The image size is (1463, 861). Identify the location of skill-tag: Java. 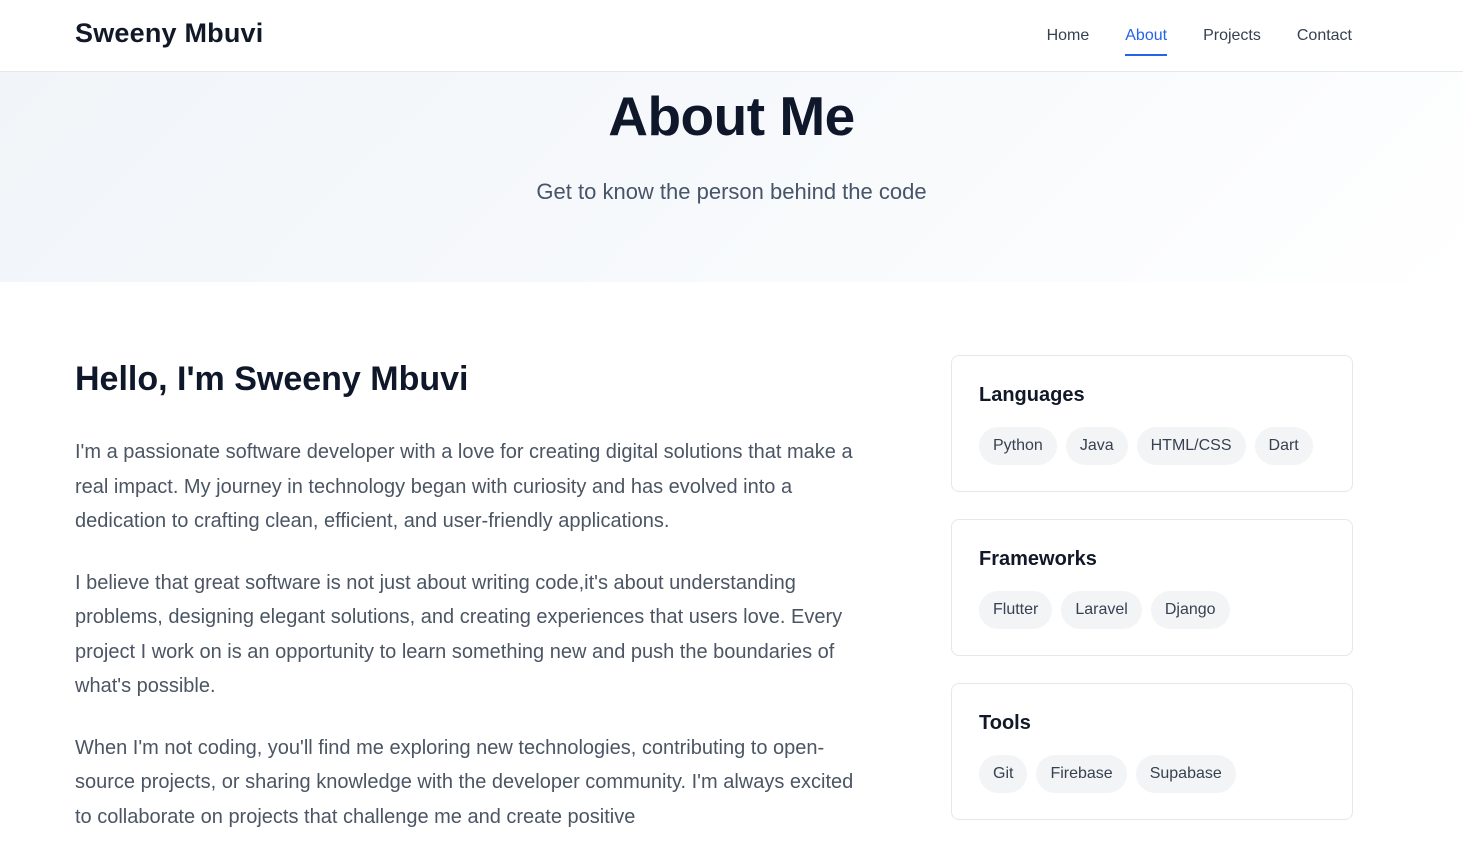
(1096, 446).